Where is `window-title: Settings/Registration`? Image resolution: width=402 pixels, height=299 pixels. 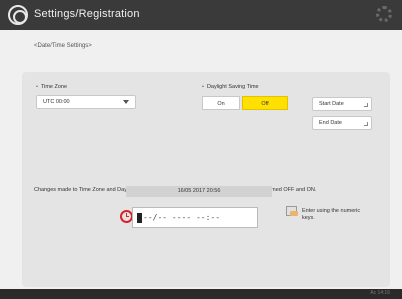
window-title: Settings/Registration is located at coordinates (87, 14).